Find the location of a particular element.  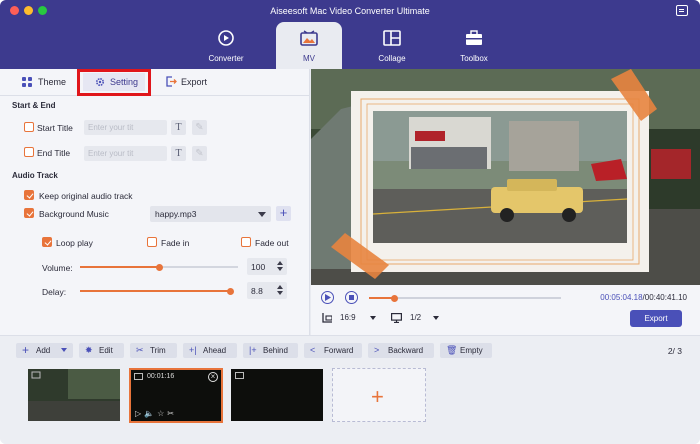

aspect-dropdown-icon is located at coordinates (373, 318).